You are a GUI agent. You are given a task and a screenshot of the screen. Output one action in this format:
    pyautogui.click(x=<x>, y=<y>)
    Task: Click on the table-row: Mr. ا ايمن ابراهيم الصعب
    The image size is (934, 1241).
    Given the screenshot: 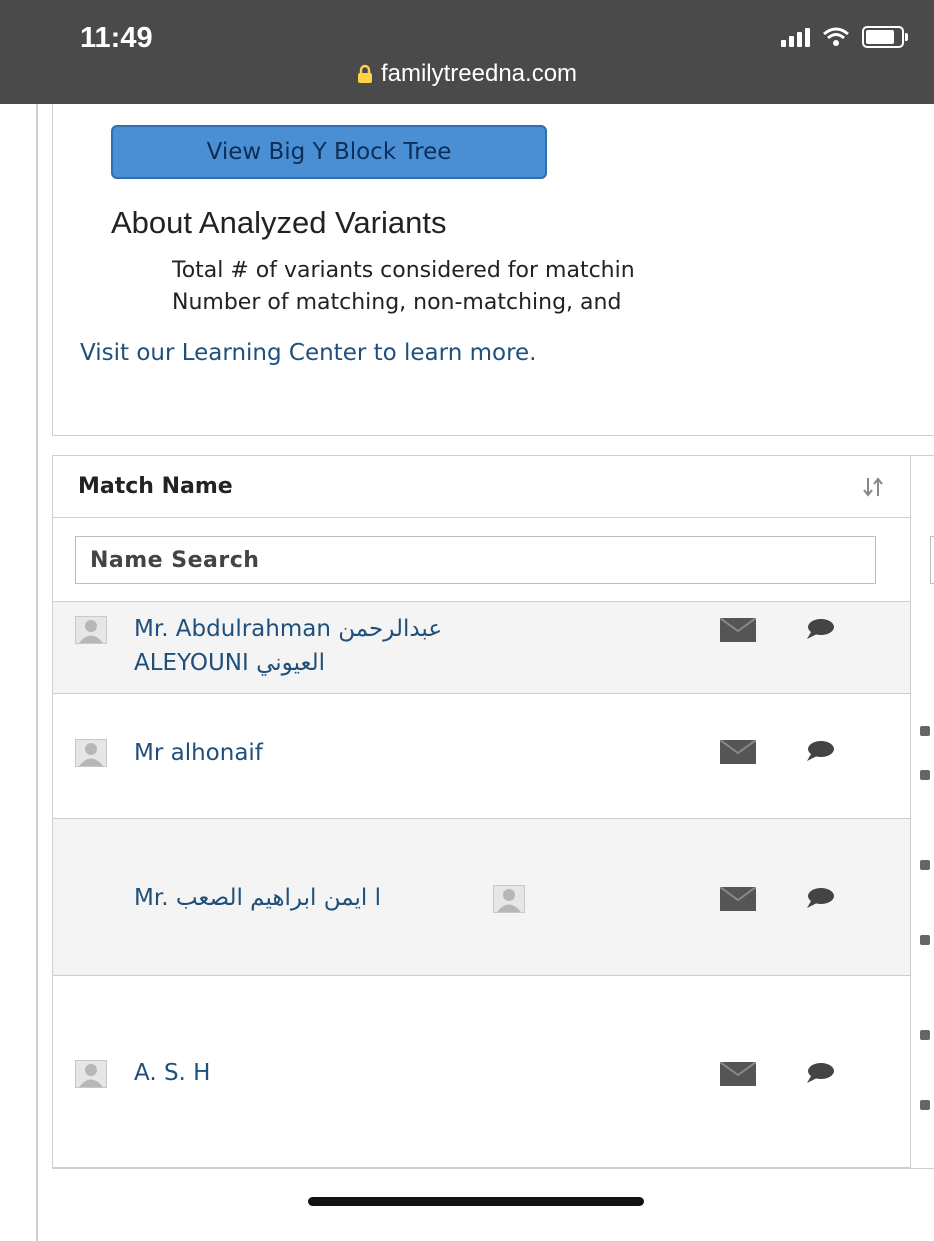 What is the action you would take?
    pyautogui.click(x=481, y=897)
    